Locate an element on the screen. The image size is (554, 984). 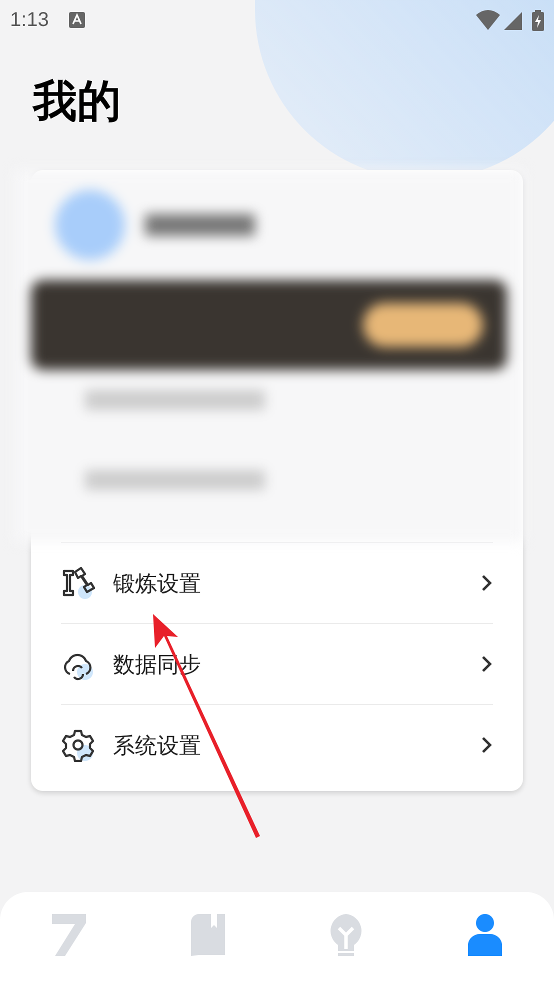
lightbulb-icon is located at coordinates (346, 935).